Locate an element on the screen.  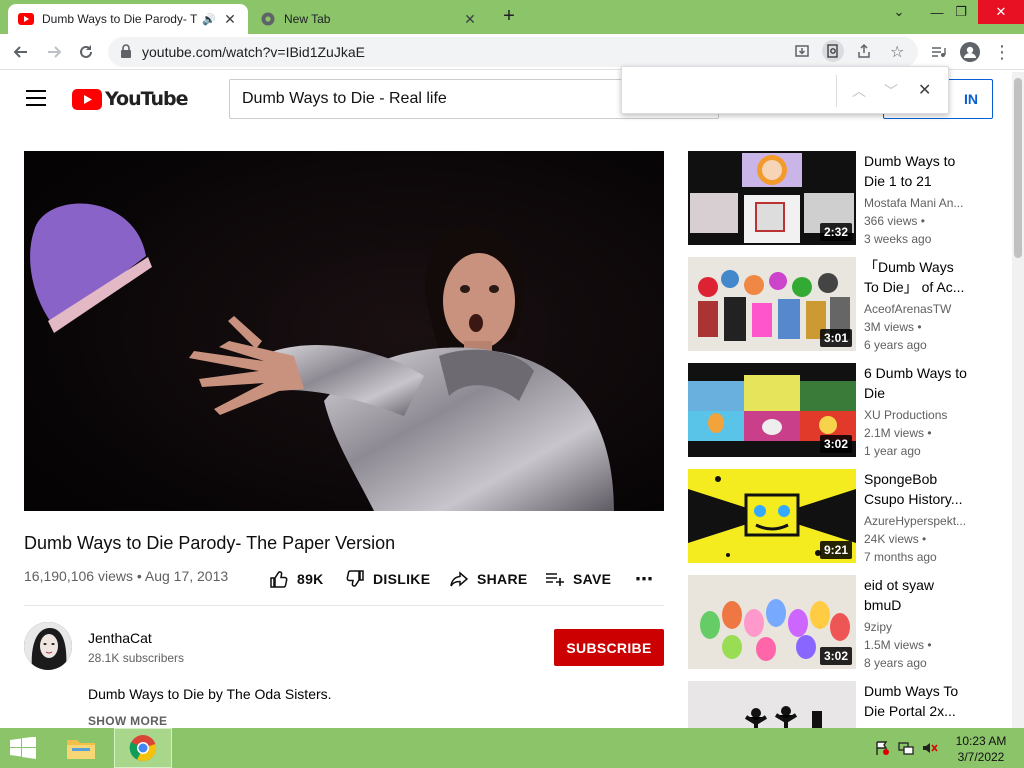
chrome-favicon-icon is located at coordinates (268, 19).